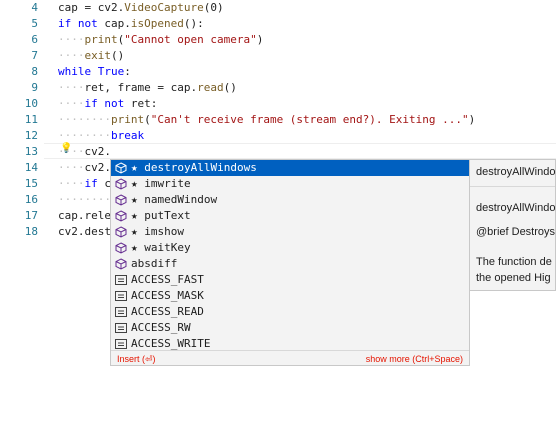 Image resolution: width=556 pixels, height=429 pixels. What do you see at coordinates (290, 280) in the screenshot?
I see `suggest-item: ACCESS_FAST` at bounding box center [290, 280].